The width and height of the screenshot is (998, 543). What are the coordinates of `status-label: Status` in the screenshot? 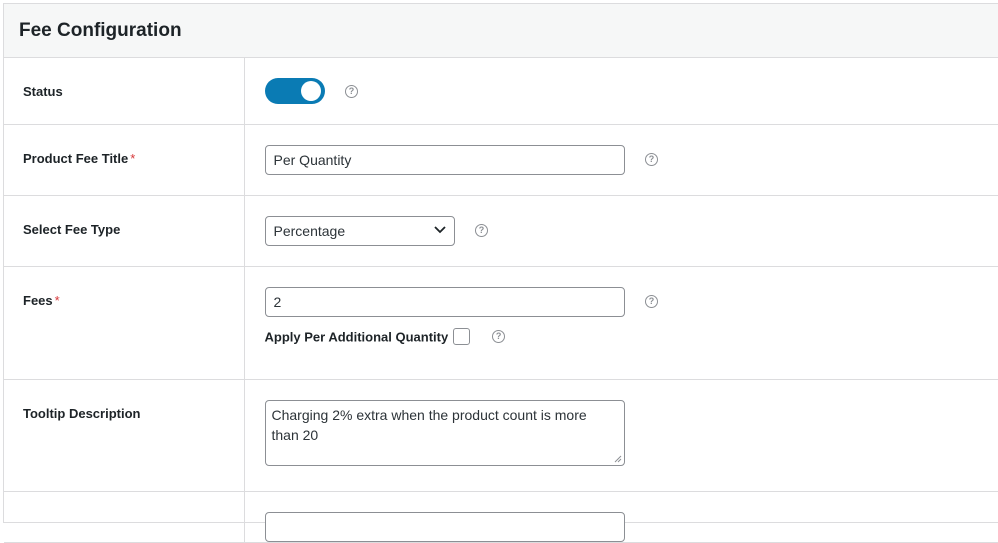 It's located at (43, 91).